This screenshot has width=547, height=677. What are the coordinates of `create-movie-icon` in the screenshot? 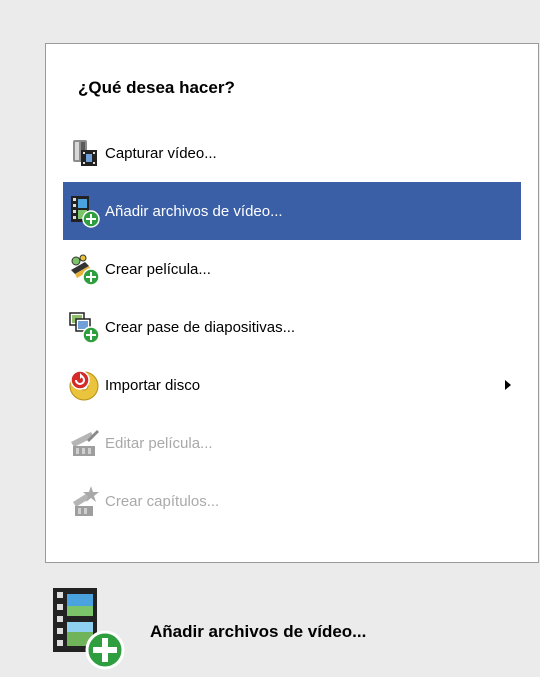 It's located at (85, 270).